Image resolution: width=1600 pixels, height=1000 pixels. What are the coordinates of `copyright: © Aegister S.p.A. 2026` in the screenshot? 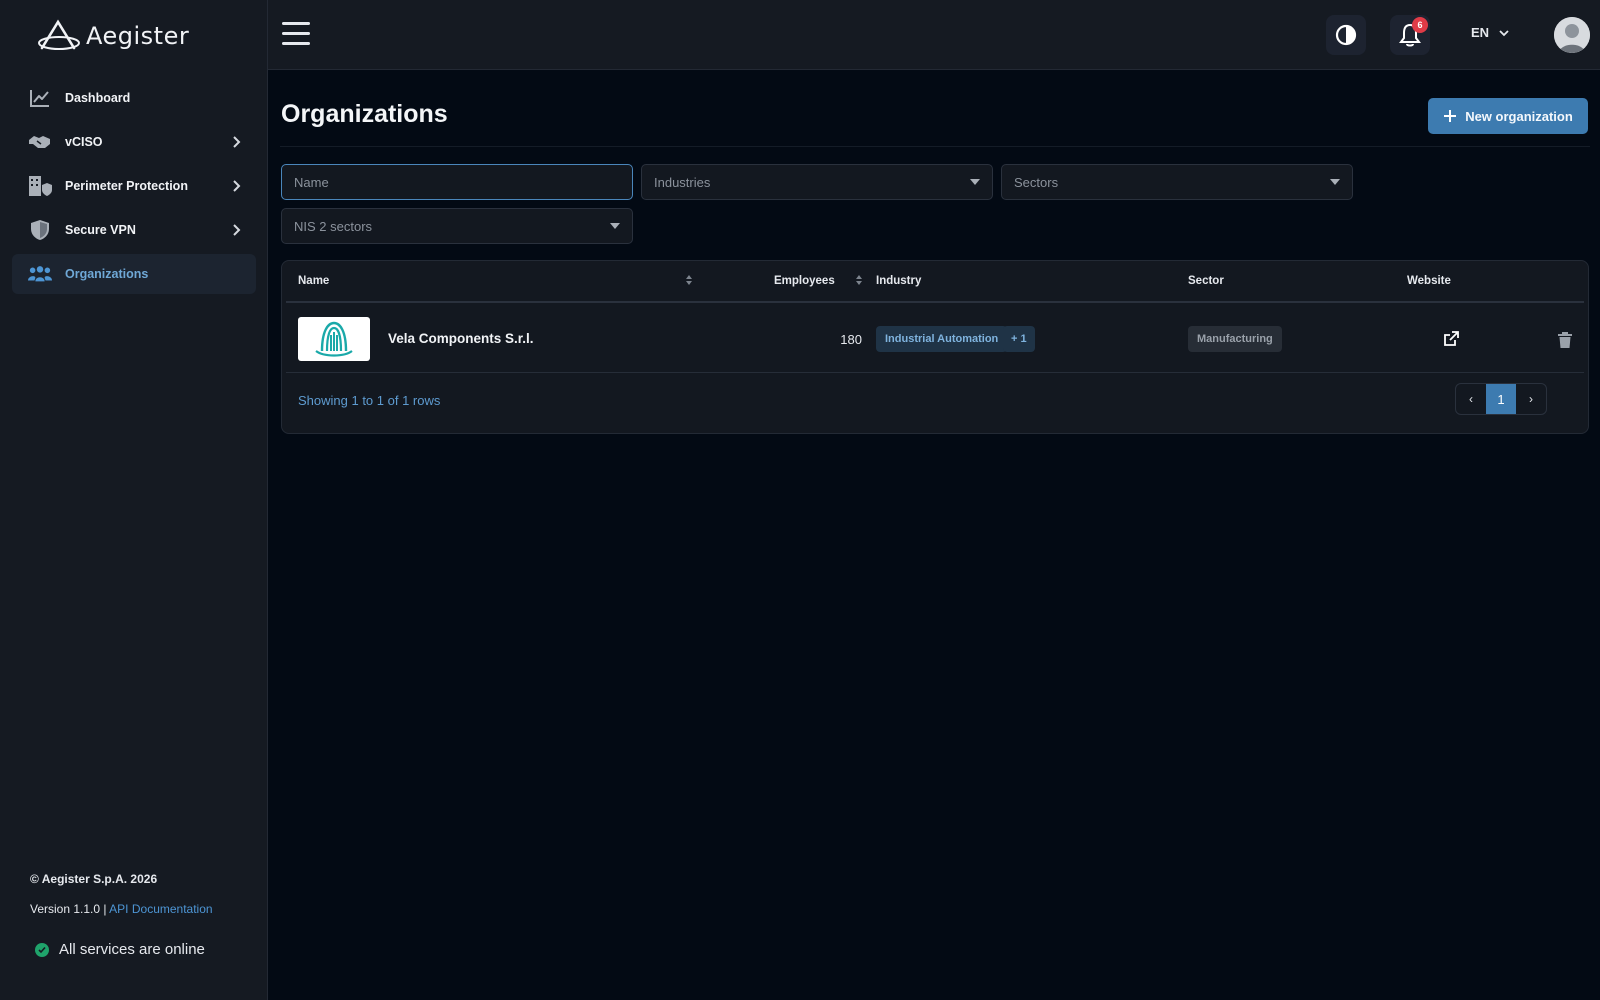 It's located at (94, 879).